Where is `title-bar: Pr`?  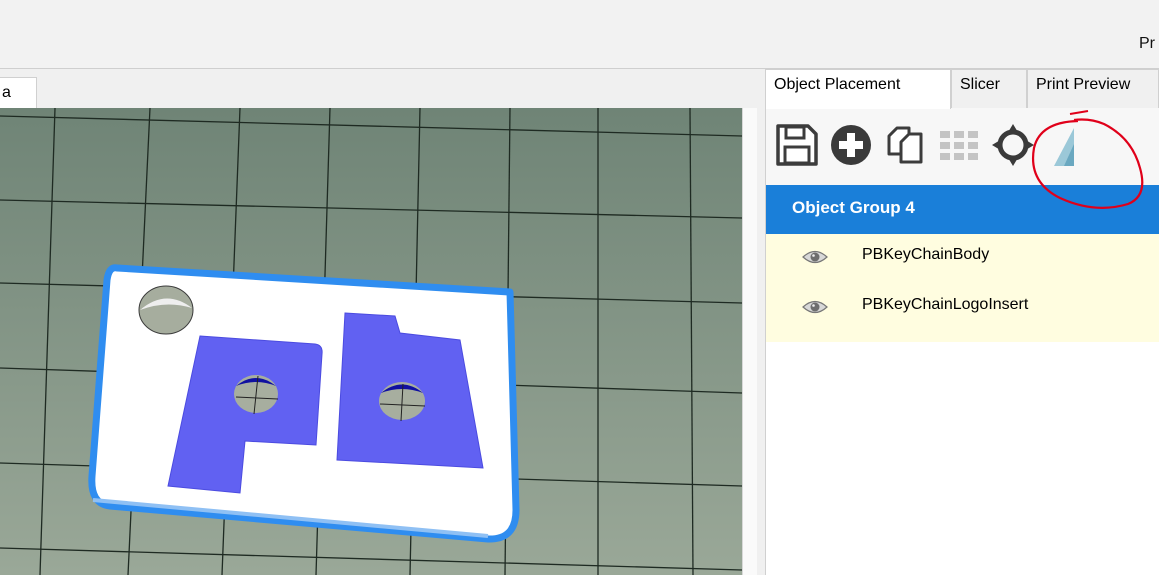 title-bar: Pr is located at coordinates (579, 34).